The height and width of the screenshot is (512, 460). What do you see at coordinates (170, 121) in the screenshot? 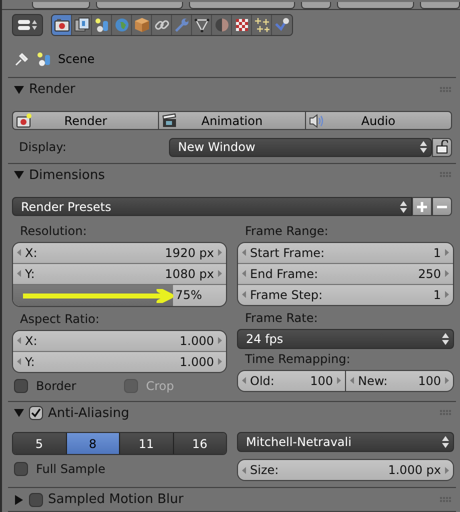
I see `clapperboard-icon` at bounding box center [170, 121].